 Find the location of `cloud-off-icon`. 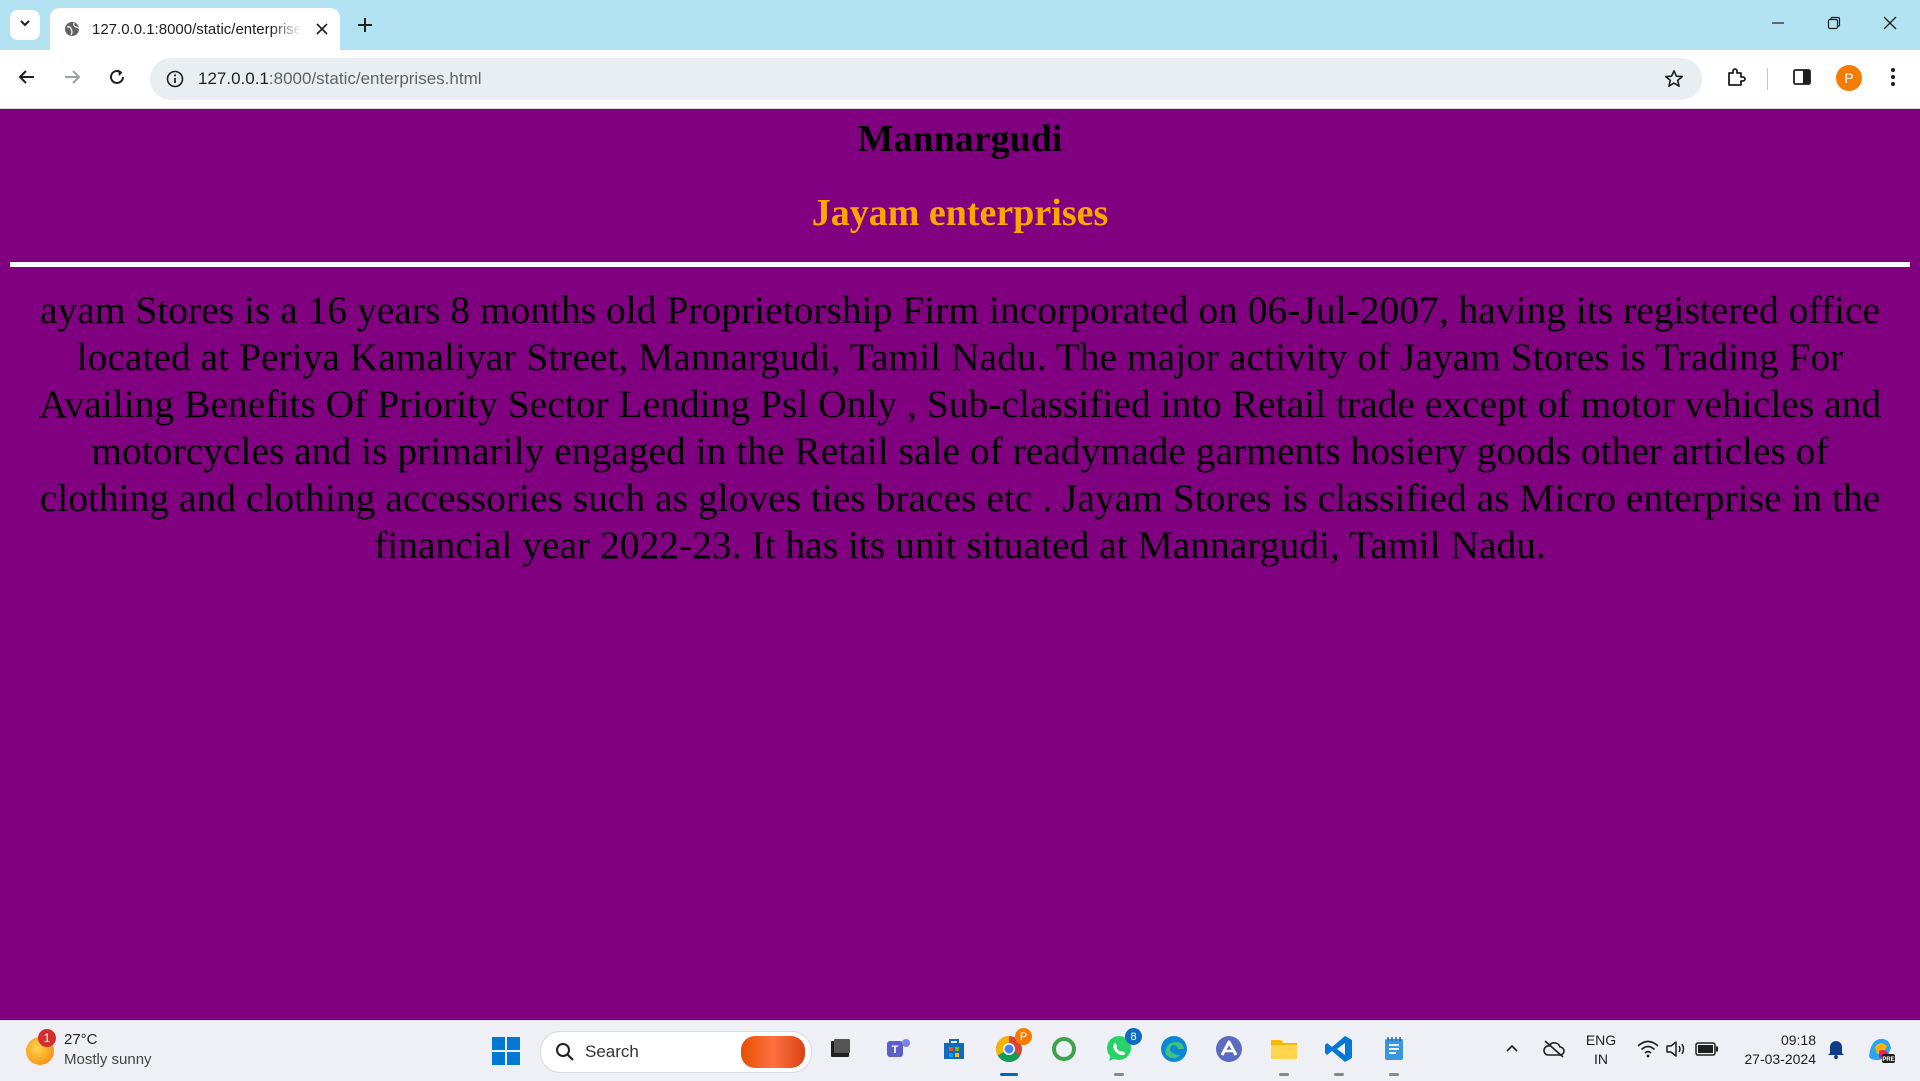

cloud-off-icon is located at coordinates (1554, 1051).